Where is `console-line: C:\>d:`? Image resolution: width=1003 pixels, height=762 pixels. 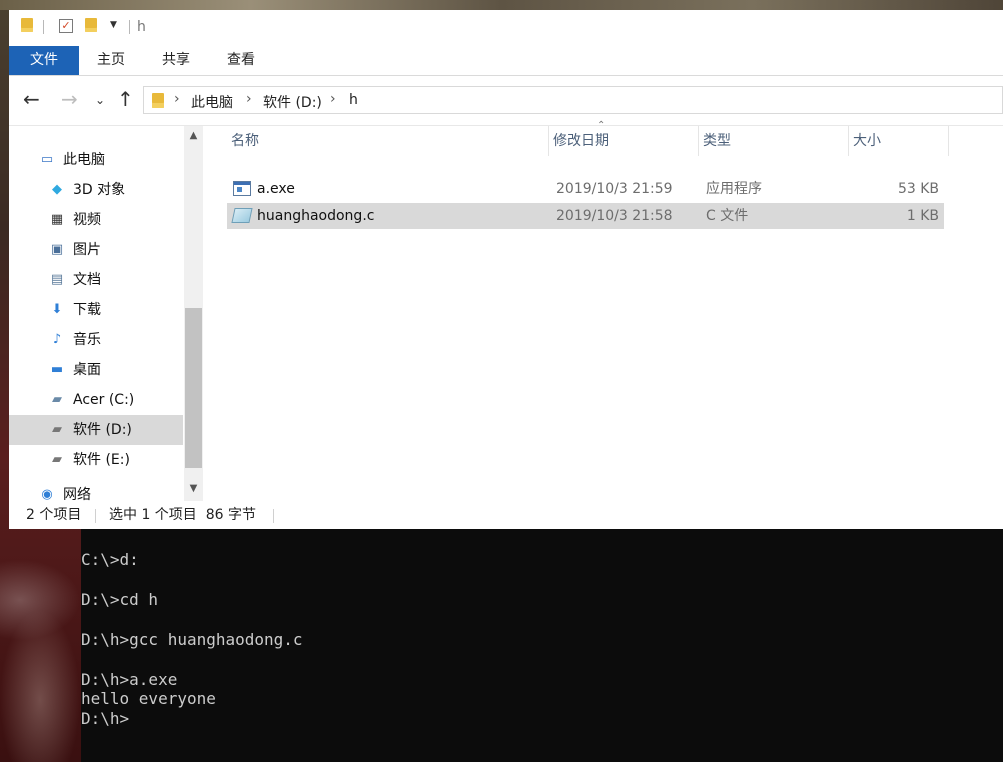 console-line: C:\>d: is located at coordinates (110, 559).